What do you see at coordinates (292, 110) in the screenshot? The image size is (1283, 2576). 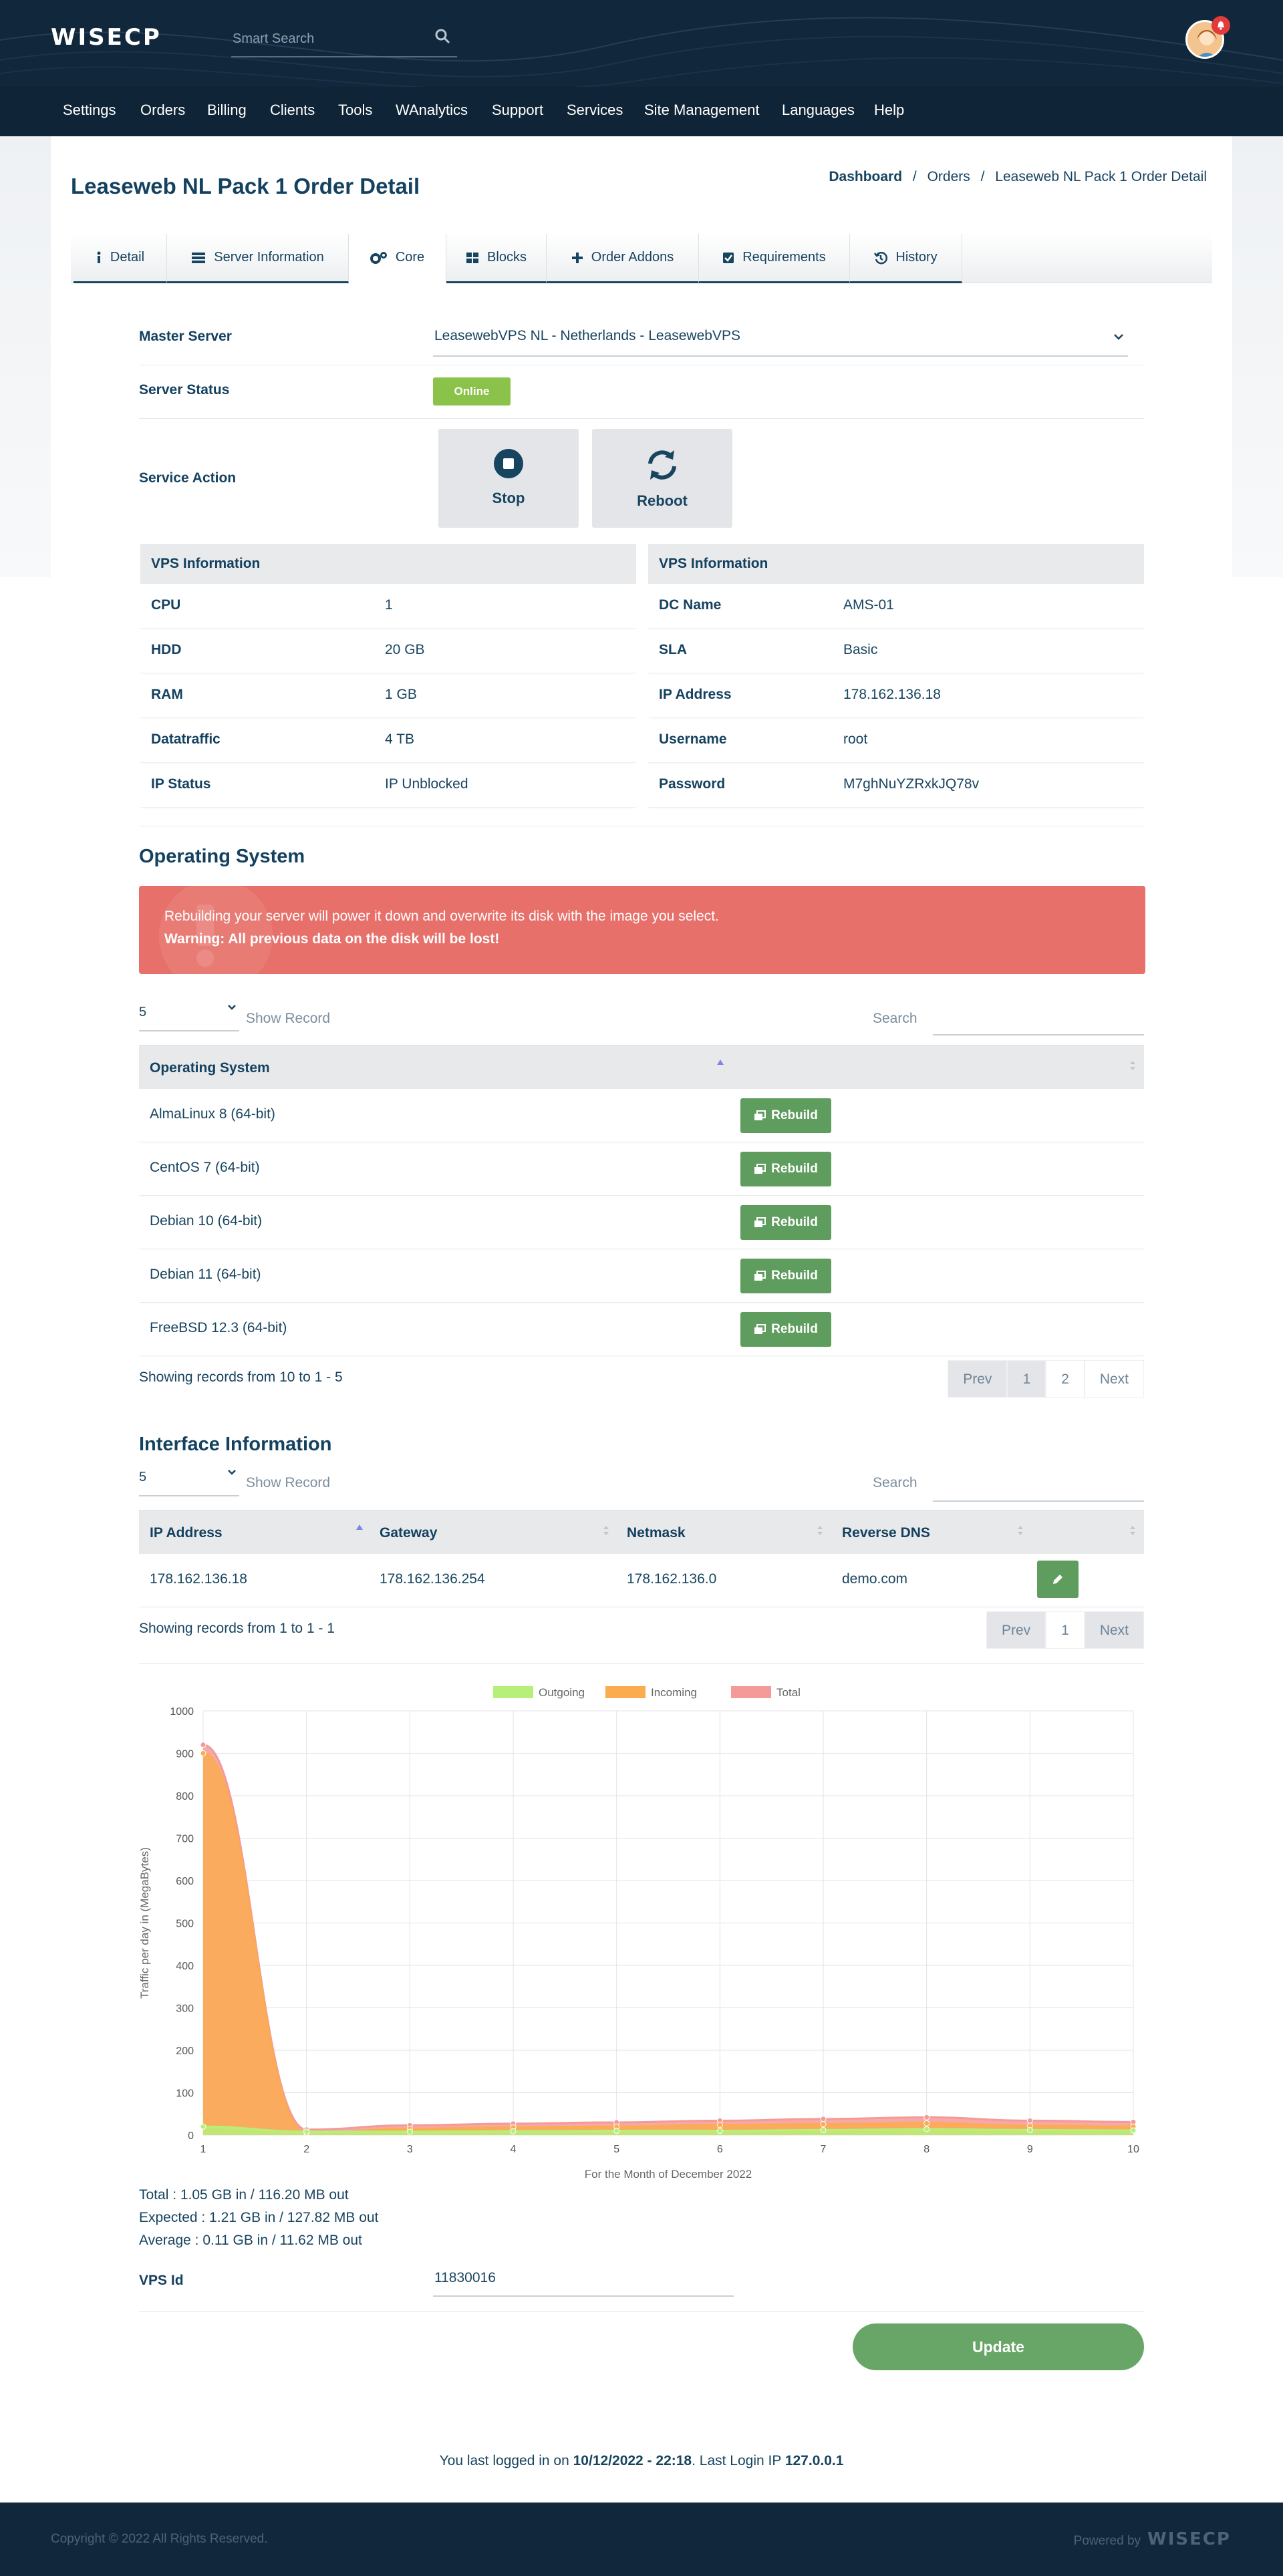 I see `nav-clients: Clients` at bounding box center [292, 110].